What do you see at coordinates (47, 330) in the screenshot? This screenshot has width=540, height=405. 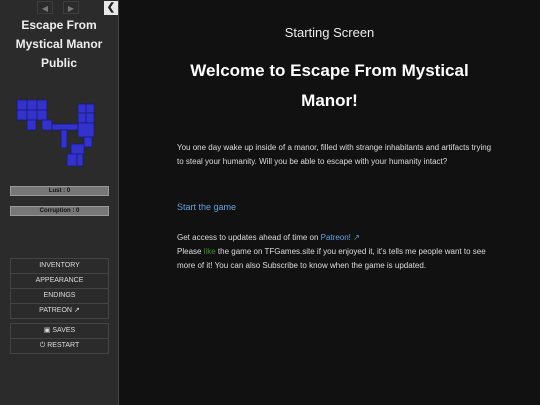 I see `floppy-disk-icon: ▣` at bounding box center [47, 330].